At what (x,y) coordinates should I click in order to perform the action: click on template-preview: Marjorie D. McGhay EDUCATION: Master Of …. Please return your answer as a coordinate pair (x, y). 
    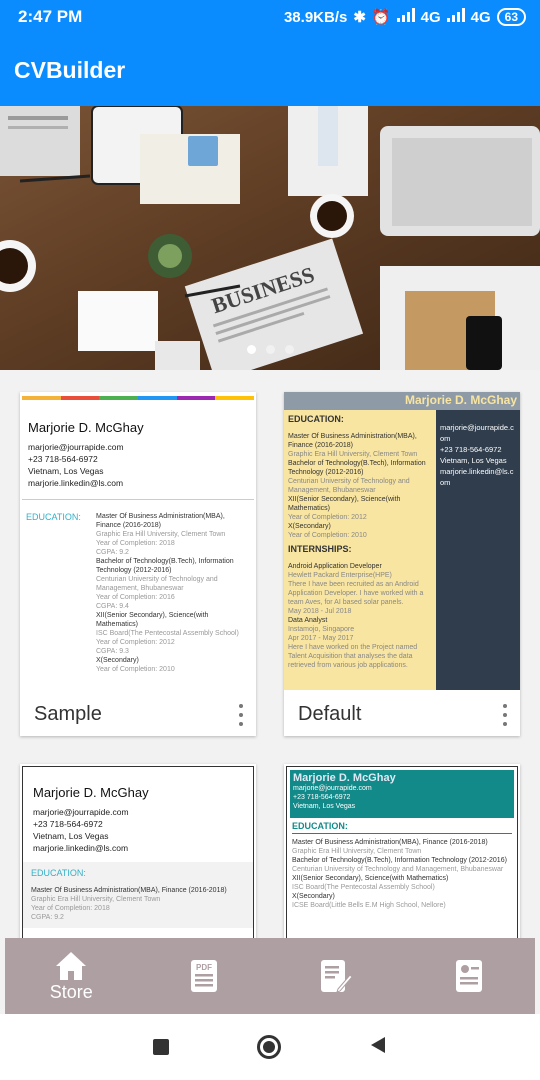
    Looking at the image, I should click on (402, 541).